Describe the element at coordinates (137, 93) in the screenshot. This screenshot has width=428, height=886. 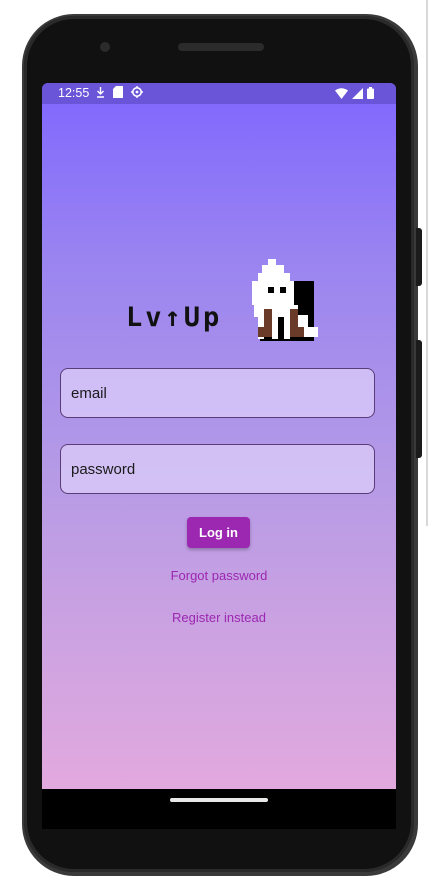
I see `settings-gear-icon` at that location.